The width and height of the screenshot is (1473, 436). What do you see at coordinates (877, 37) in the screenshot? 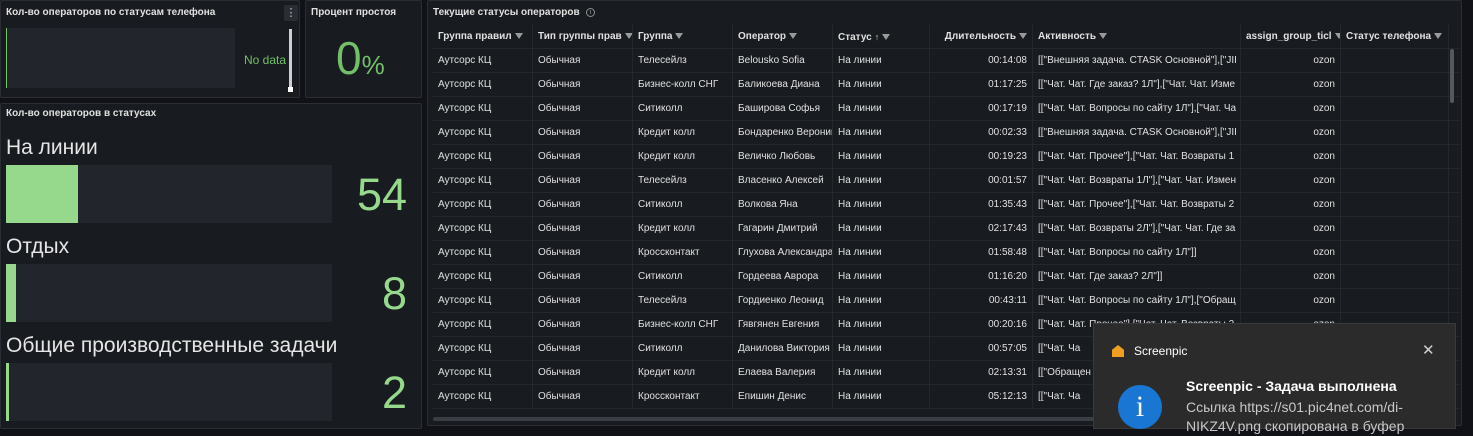
I see `sort-ascending-icon: ↑` at bounding box center [877, 37].